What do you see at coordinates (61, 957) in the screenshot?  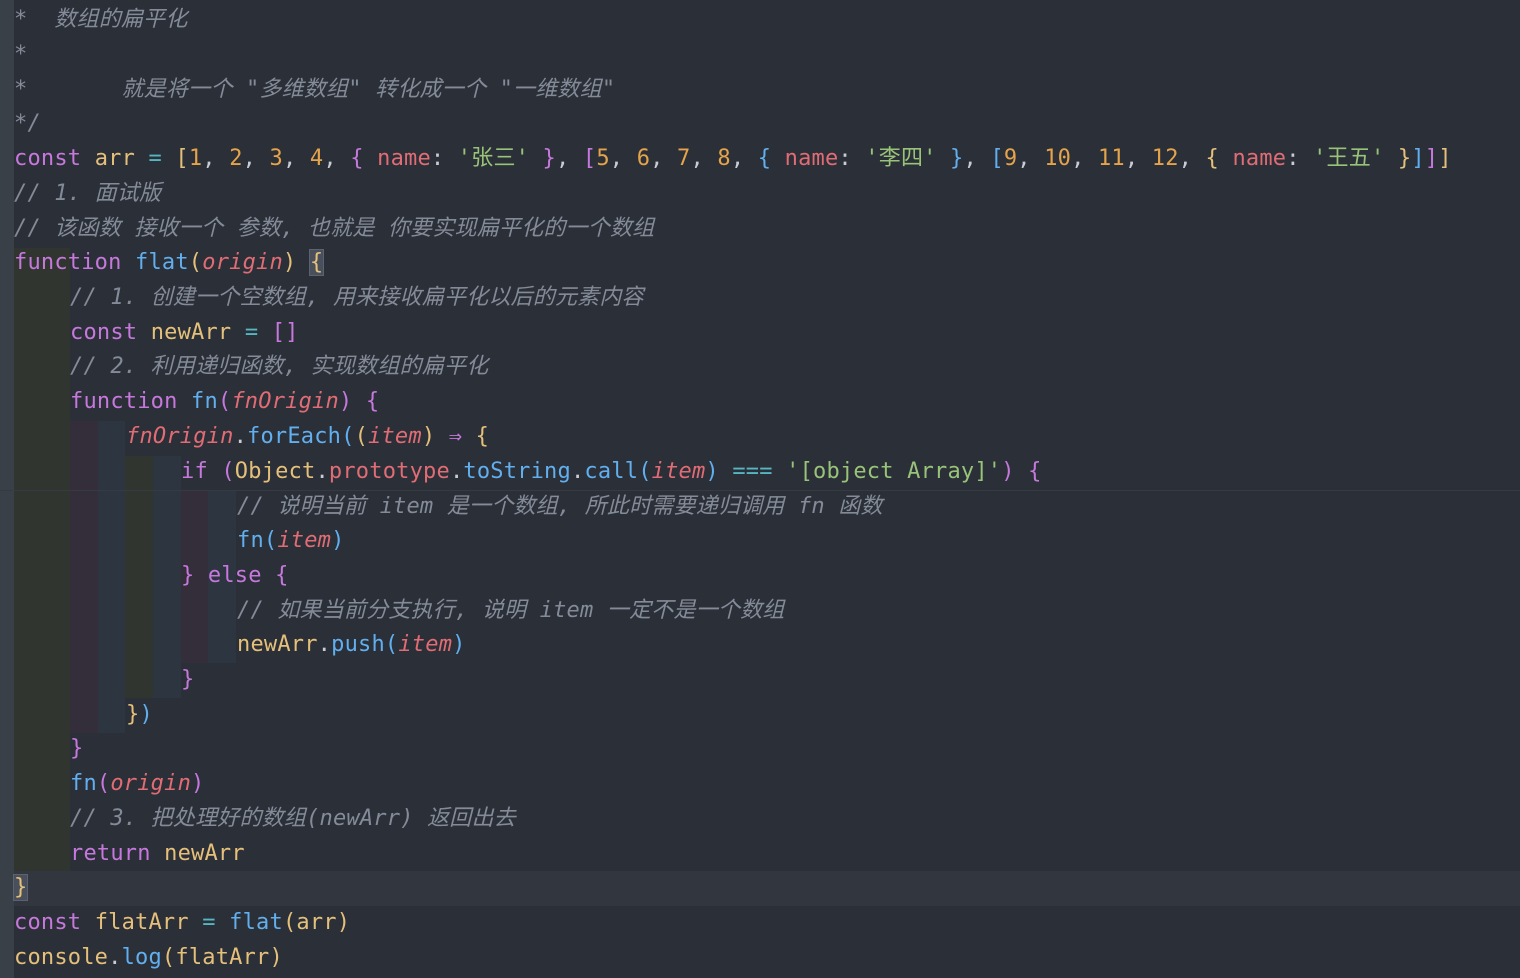 I see `variable-token: console` at bounding box center [61, 957].